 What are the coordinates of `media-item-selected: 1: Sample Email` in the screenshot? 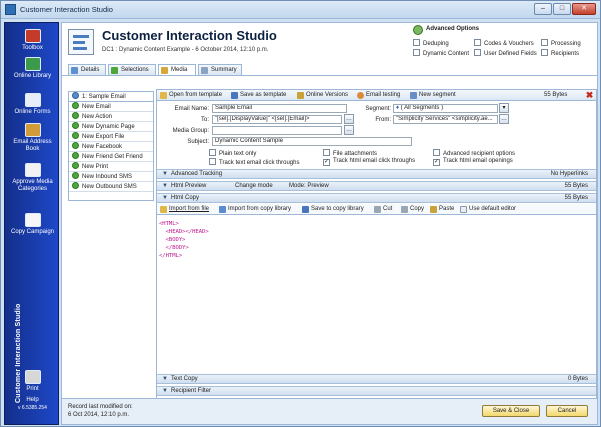 It's located at (111, 97).